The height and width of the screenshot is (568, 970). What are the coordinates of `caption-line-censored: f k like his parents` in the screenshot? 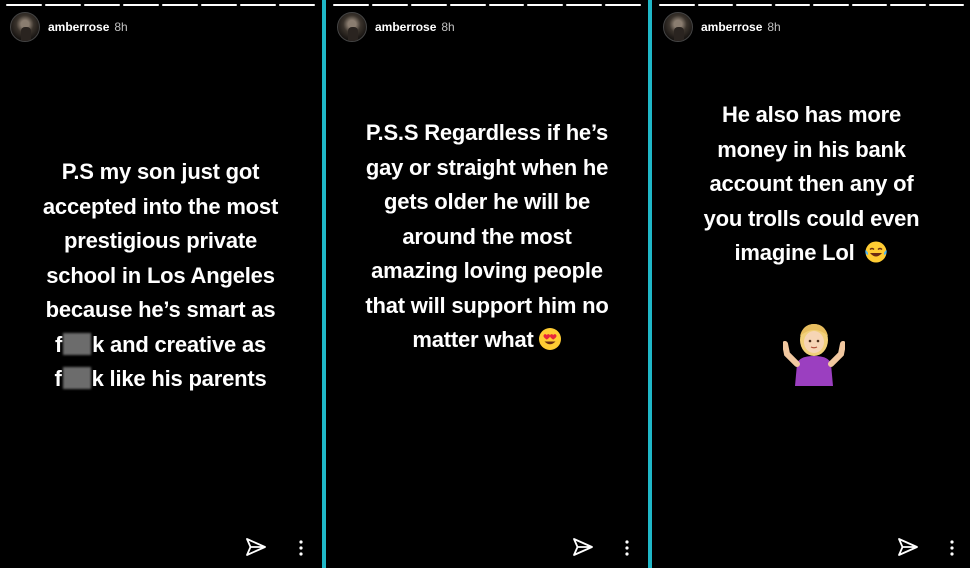 It's located at (160, 379).